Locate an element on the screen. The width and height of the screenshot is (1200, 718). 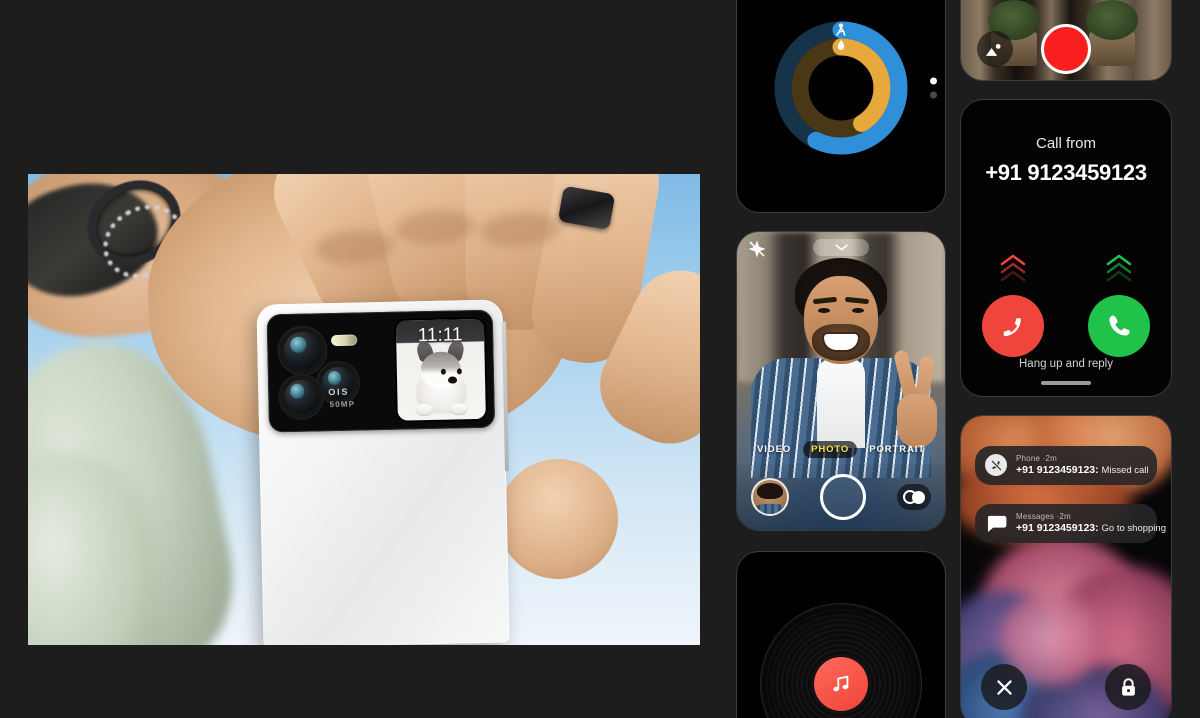
notification-body: Go to shopping is located at coordinates (1133, 528).